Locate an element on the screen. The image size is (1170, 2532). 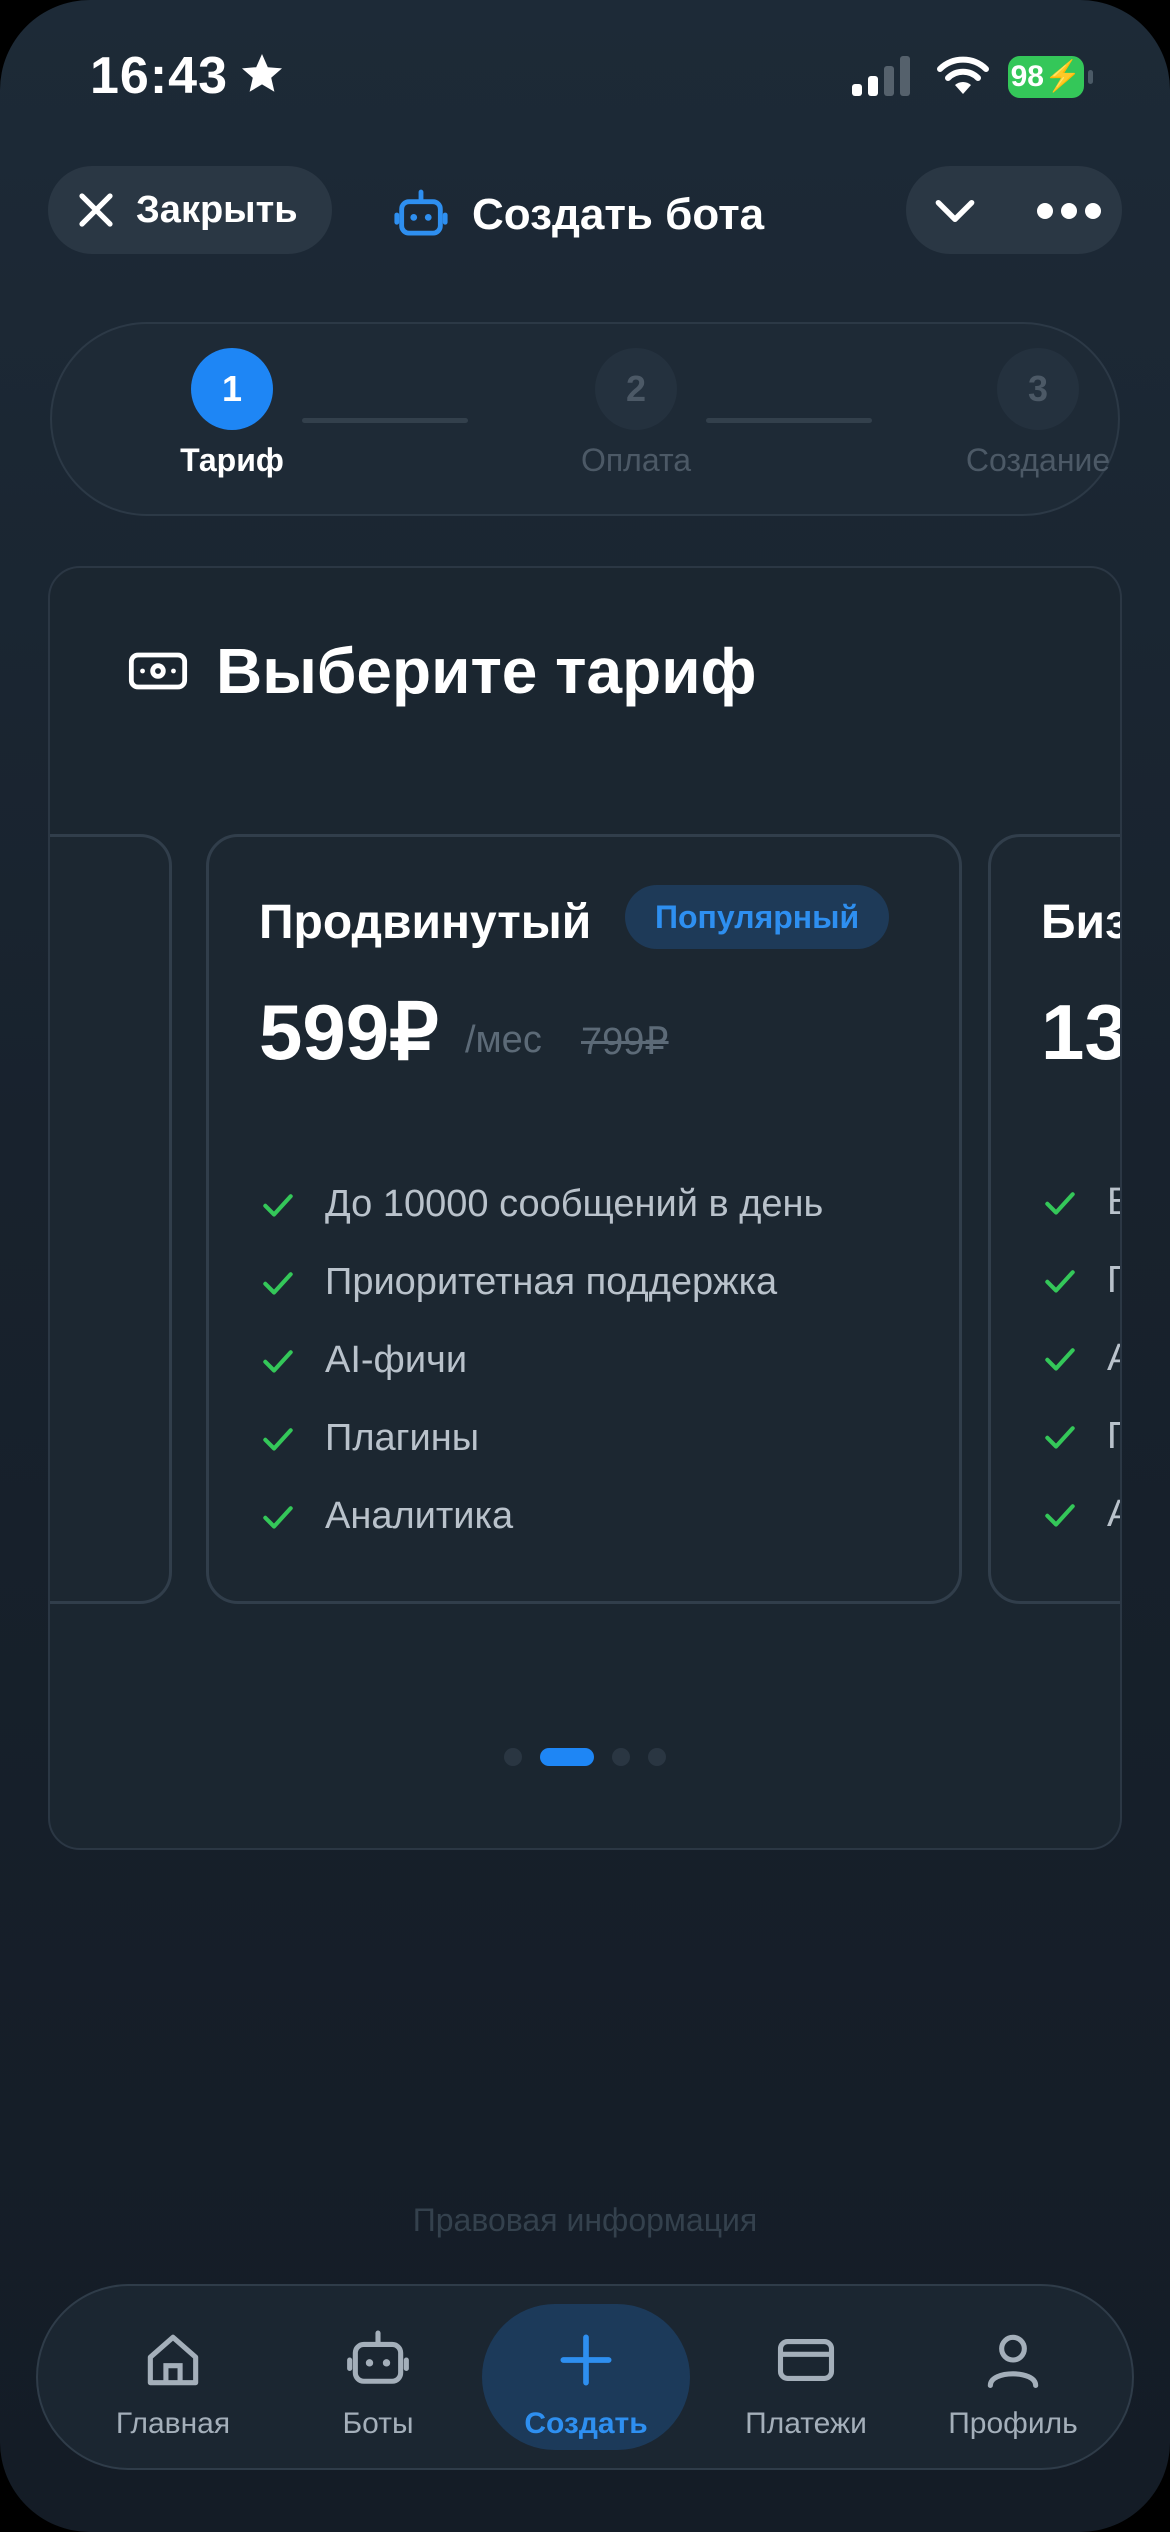
plus-icon is located at coordinates (586, 2360).